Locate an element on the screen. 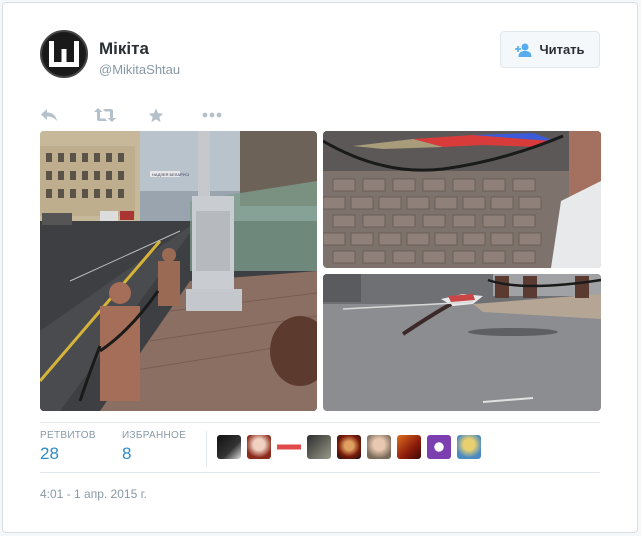 This screenshot has height=536, width=641. follow-button: Читать is located at coordinates (550, 49).